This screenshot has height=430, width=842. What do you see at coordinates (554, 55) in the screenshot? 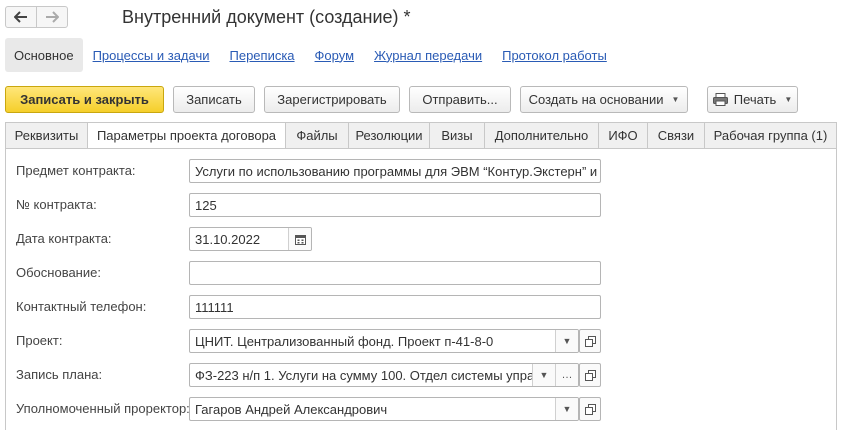
I see `tab-work-log: Протокол работы` at bounding box center [554, 55].